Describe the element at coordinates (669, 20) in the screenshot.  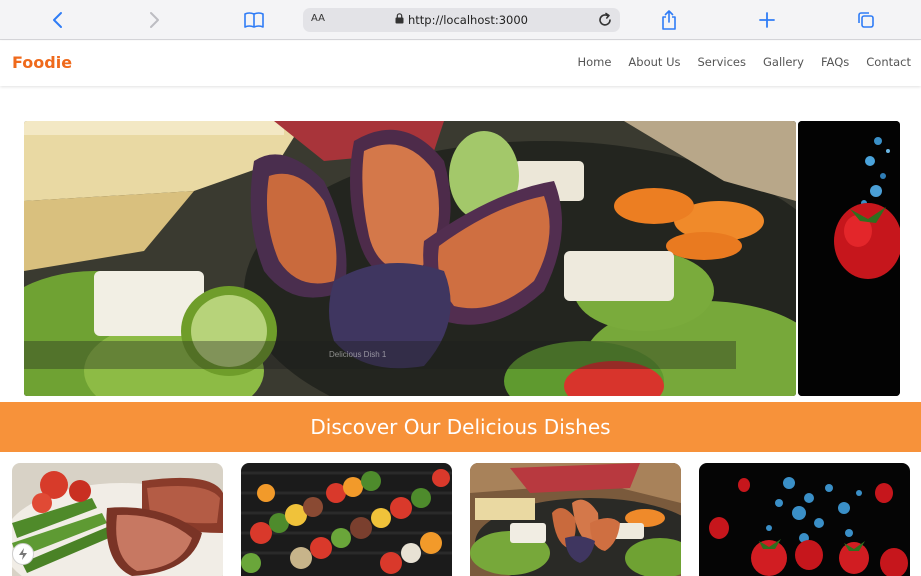
I see `share-icon` at that location.